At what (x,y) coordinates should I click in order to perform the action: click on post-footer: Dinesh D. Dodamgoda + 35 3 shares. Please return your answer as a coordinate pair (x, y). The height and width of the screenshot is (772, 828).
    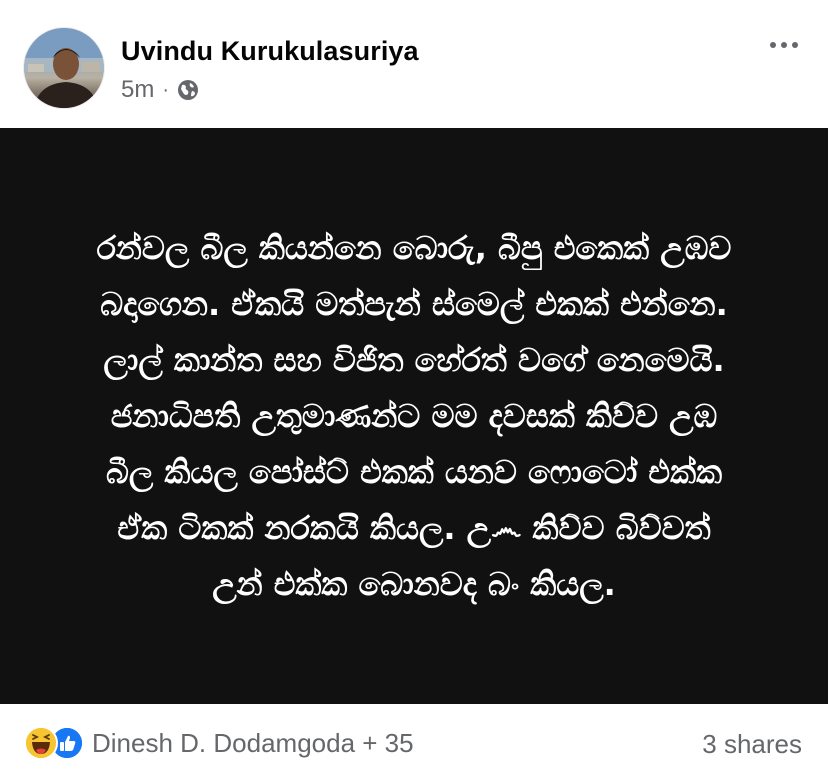
    Looking at the image, I should click on (414, 738).